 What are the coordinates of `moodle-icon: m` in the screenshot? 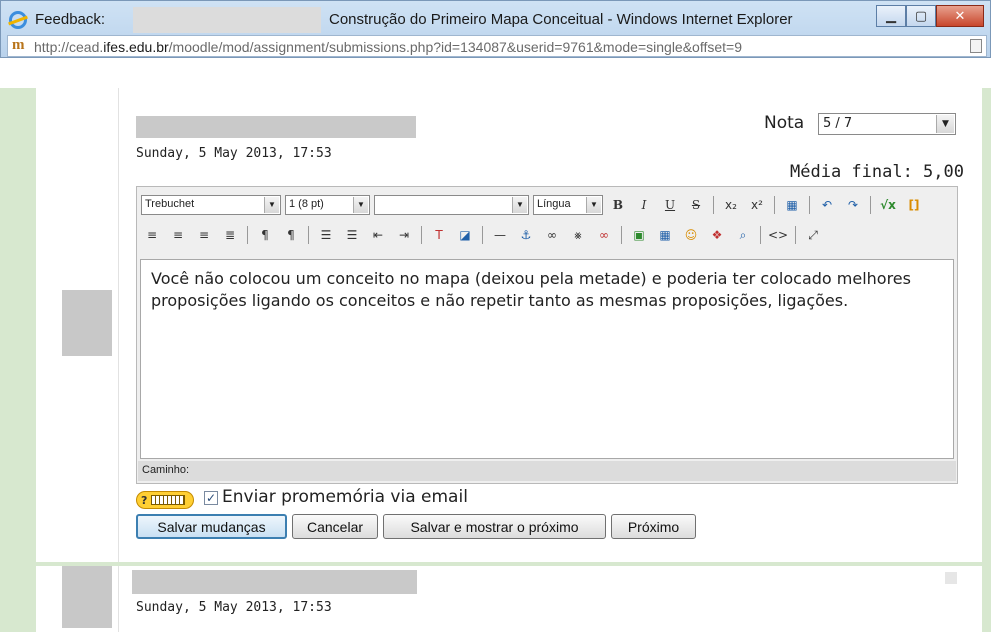 It's located at (18, 45).